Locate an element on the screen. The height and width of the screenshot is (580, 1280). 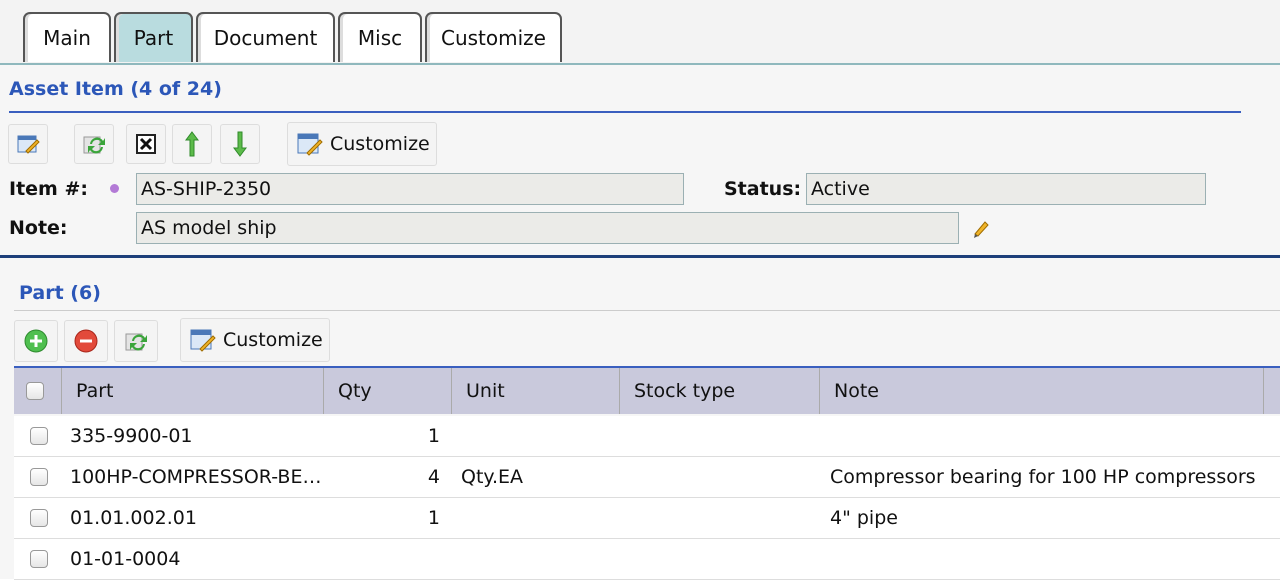
add-part-button is located at coordinates (36, 341).